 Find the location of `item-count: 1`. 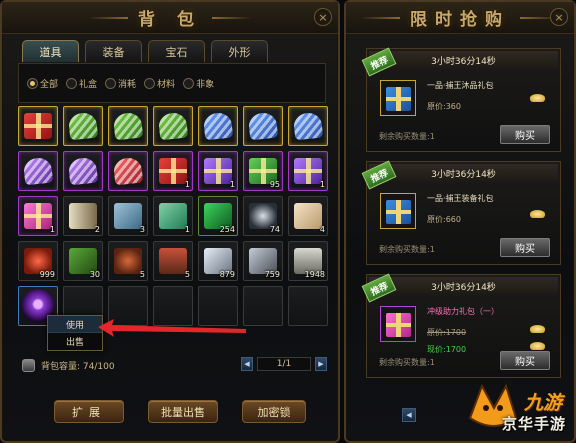

item-count: 1 is located at coordinates (187, 229).